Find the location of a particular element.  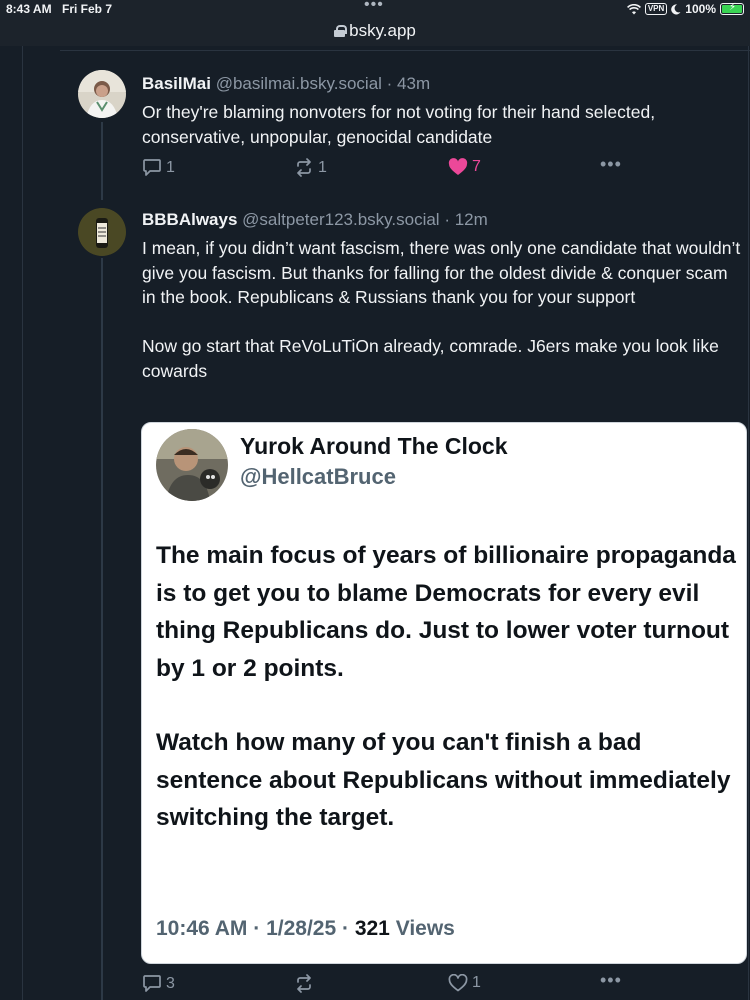

repost-count: 1 is located at coordinates (322, 167).